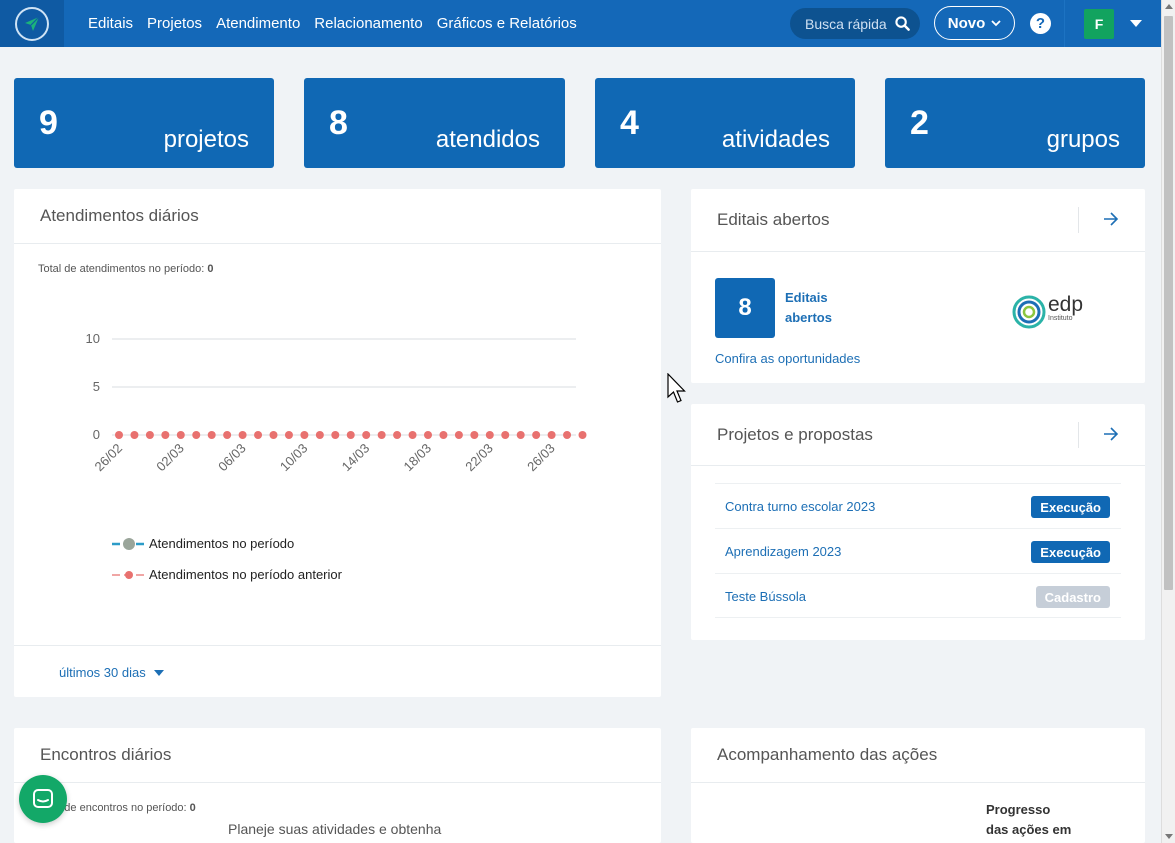  I want to click on stat-label: atendidos, so click(487, 139).